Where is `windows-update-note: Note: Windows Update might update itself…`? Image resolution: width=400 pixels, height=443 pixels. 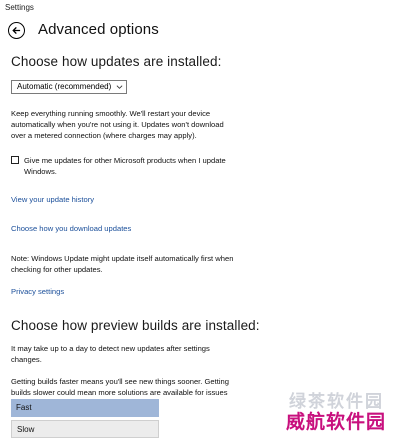 windows-update-note: Note: Windows Update might update itself… is located at coordinates (122, 264).